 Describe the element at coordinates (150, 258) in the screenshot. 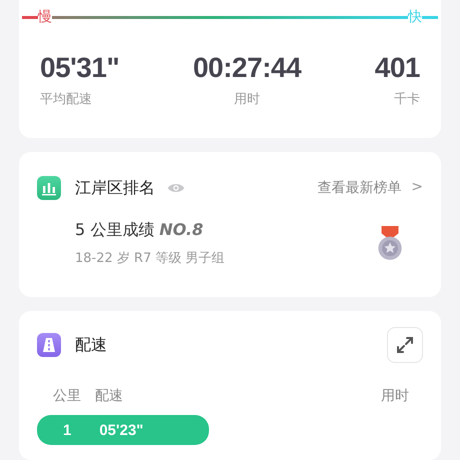

I see `ranking-details: 18-22 岁 R7 等级 男子组` at that location.